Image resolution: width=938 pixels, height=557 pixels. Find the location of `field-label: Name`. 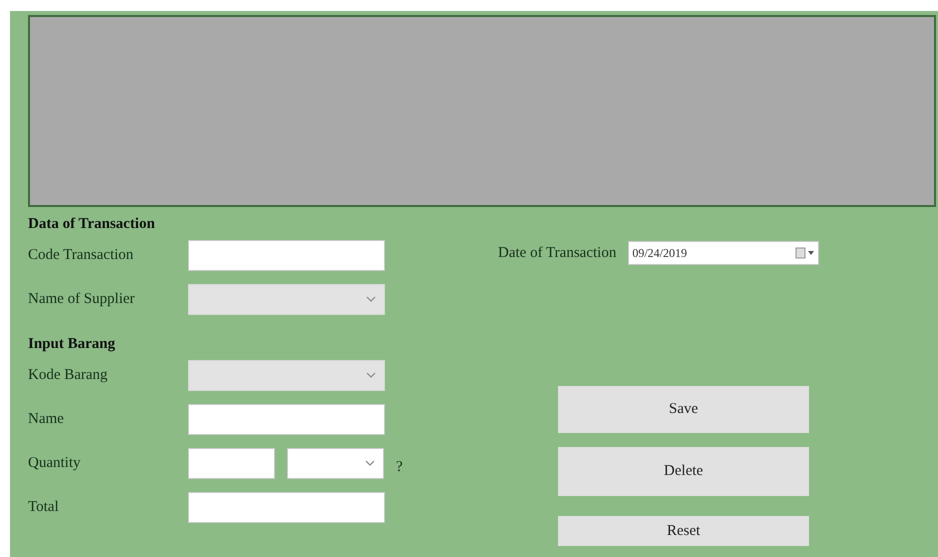

field-label: Name is located at coordinates (46, 419).